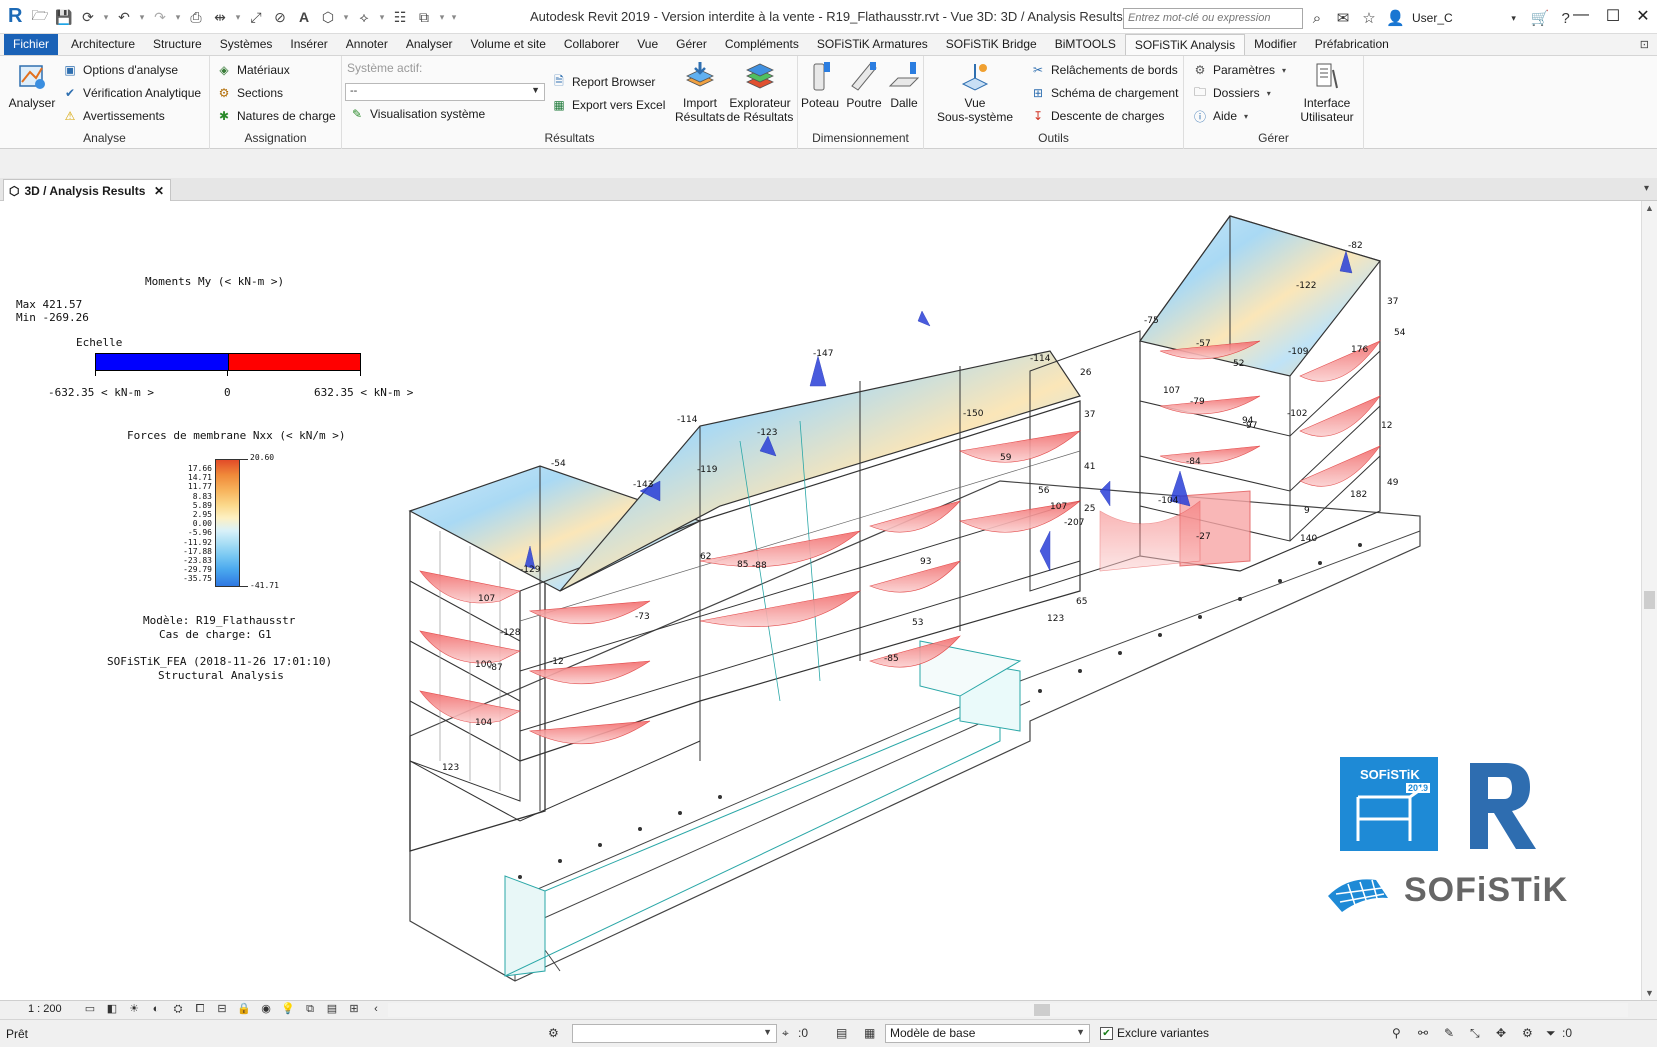 This screenshot has width=1657, height=1047. What do you see at coordinates (1395, 18) in the screenshot?
I see `user-icon: 👤` at bounding box center [1395, 18].